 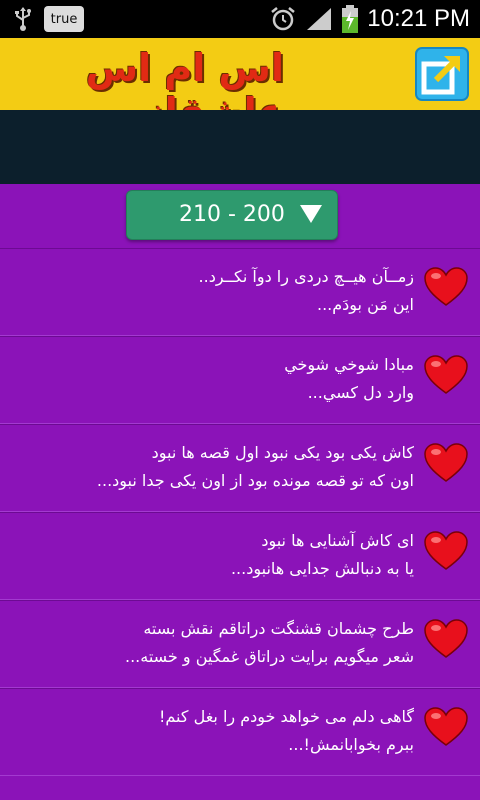 What do you see at coordinates (282, 452) in the screenshot?
I see `message-line-1: کاش یکی بود یکی نبود اول قصه ها نبود` at bounding box center [282, 452].